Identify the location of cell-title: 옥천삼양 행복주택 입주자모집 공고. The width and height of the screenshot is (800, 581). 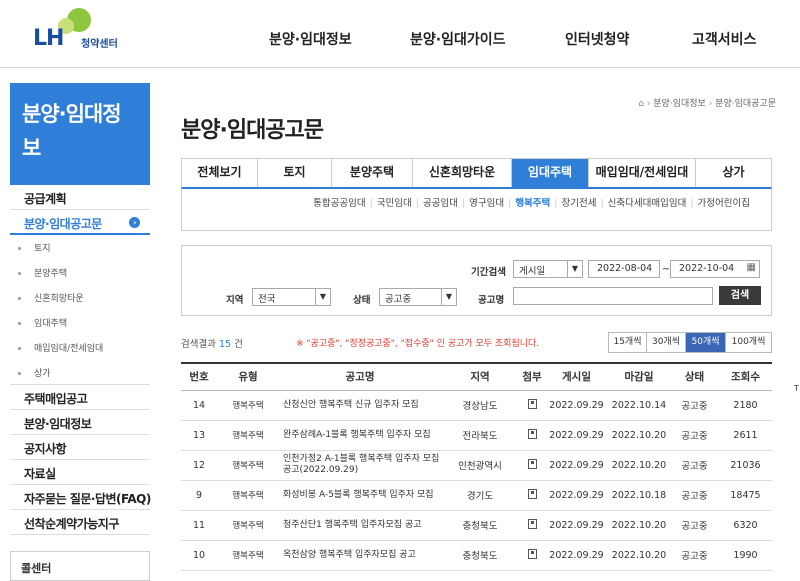
(360, 555).